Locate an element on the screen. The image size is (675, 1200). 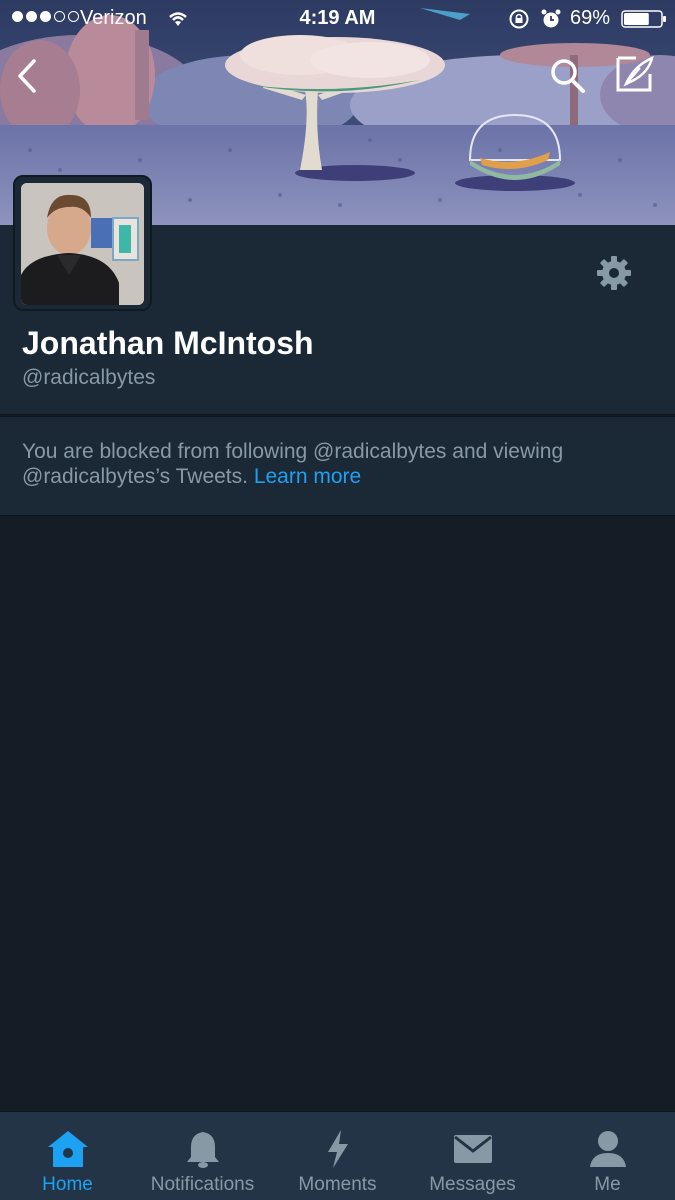
battery-icon is located at coordinates (644, 22).